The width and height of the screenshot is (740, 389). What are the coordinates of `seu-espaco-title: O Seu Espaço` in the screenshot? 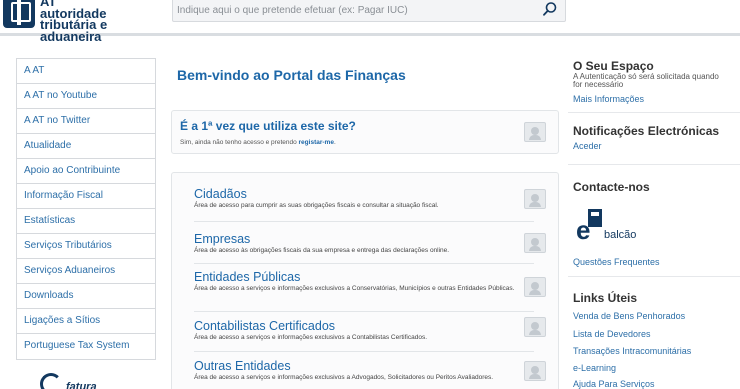 It's located at (613, 66).